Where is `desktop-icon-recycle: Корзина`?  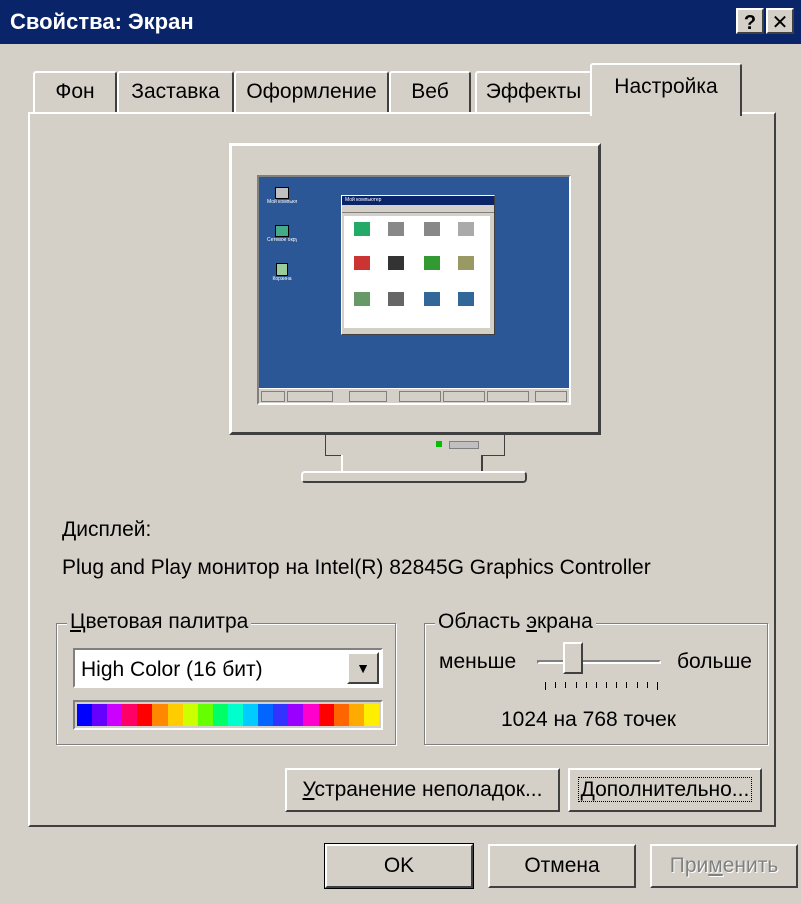
desktop-icon-recycle: Корзина is located at coordinates (282, 272).